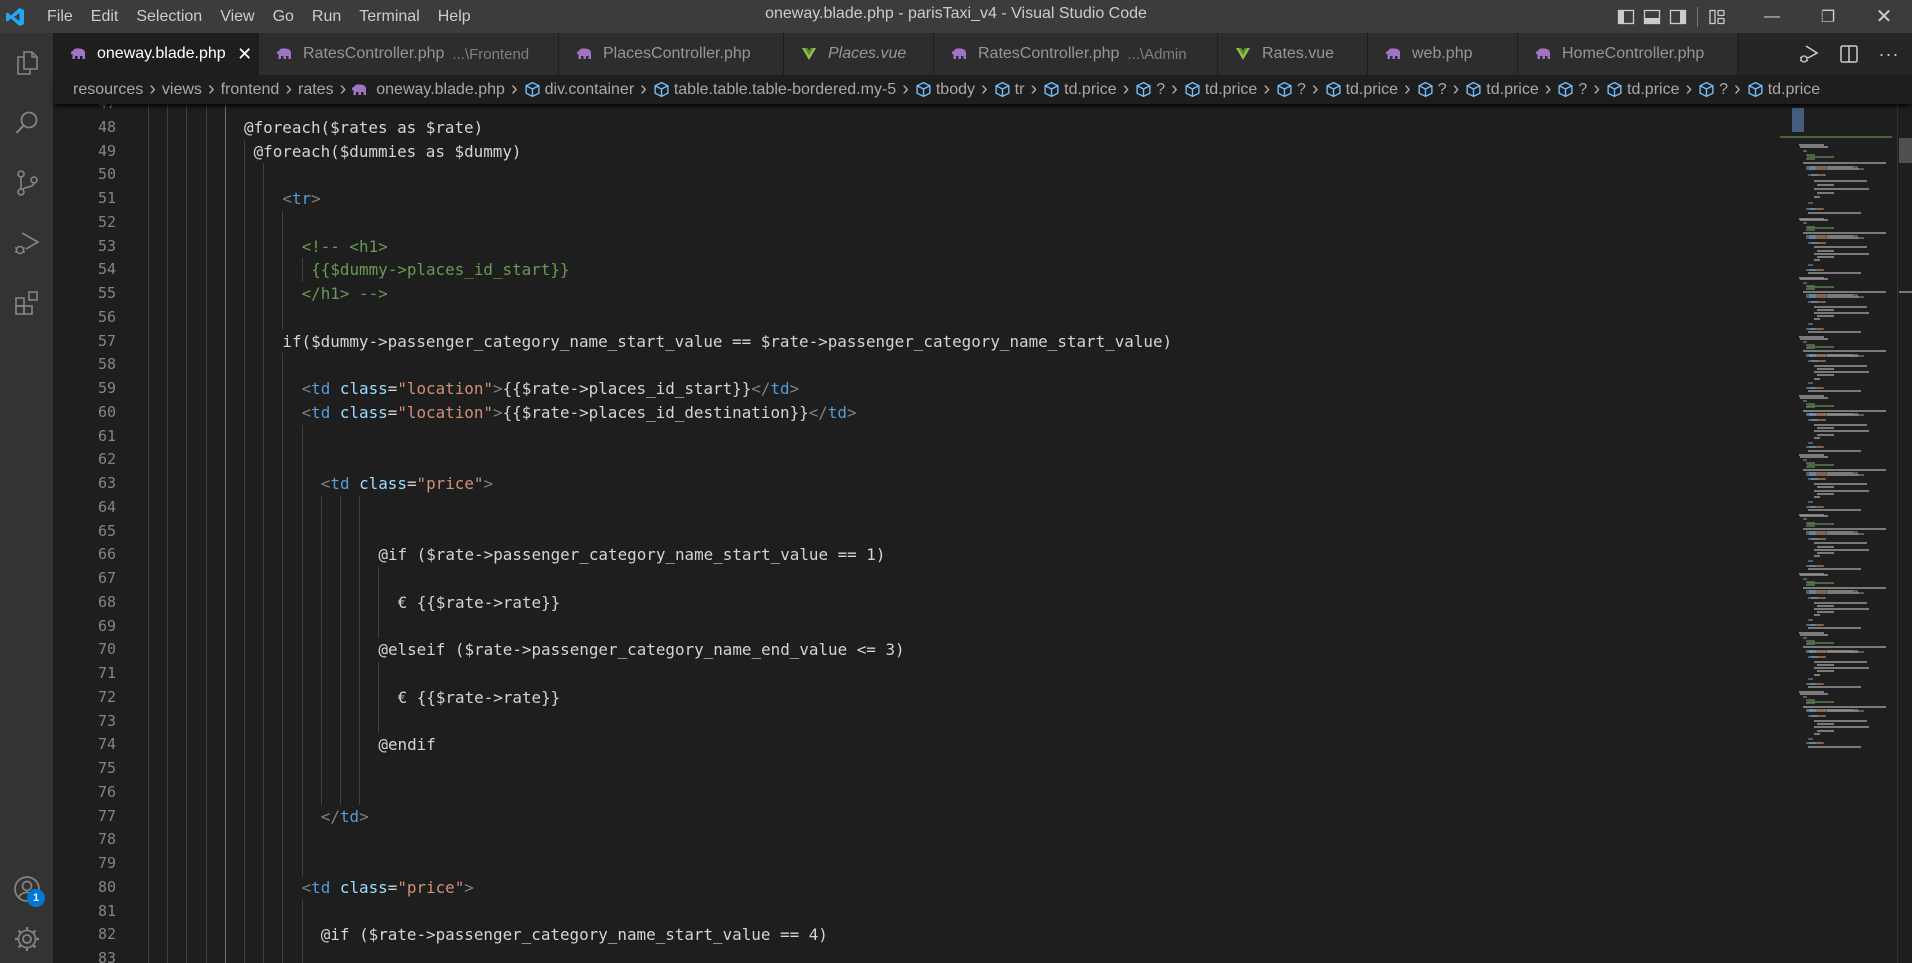  Describe the element at coordinates (958, 745) in the screenshot. I see `code-line: @endif` at that location.